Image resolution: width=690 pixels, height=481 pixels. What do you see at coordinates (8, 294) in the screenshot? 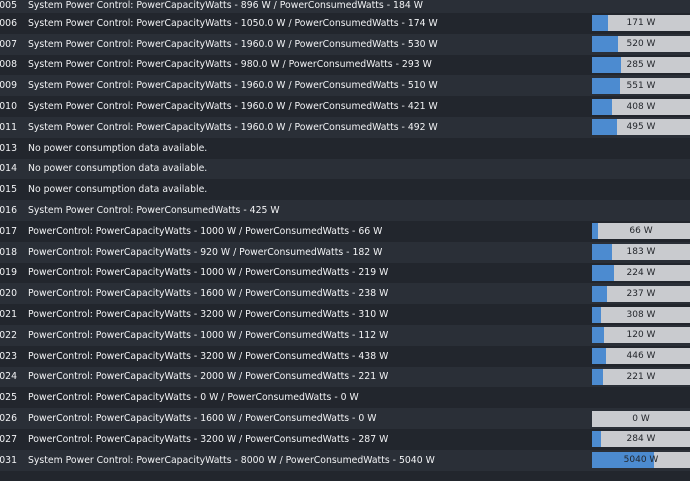
I see `row-id: 020` at bounding box center [8, 294].